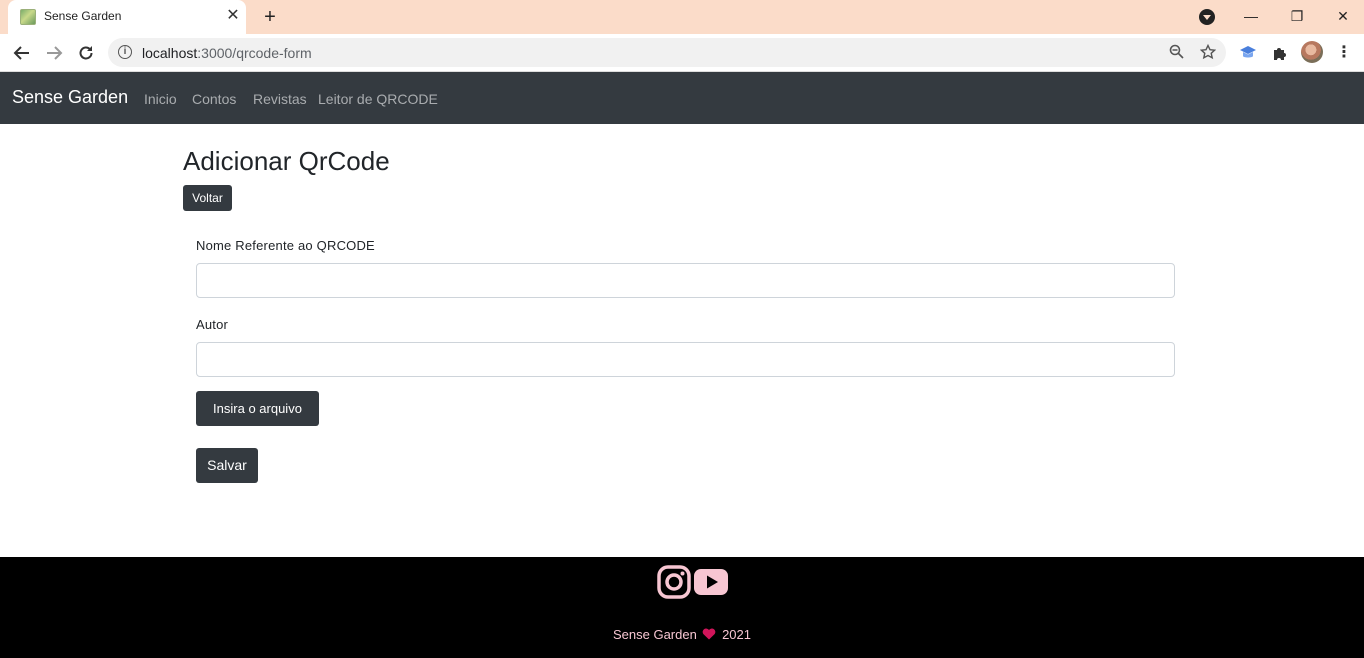  What do you see at coordinates (125, 52) in the screenshot?
I see `site-info-icon: i` at bounding box center [125, 52].